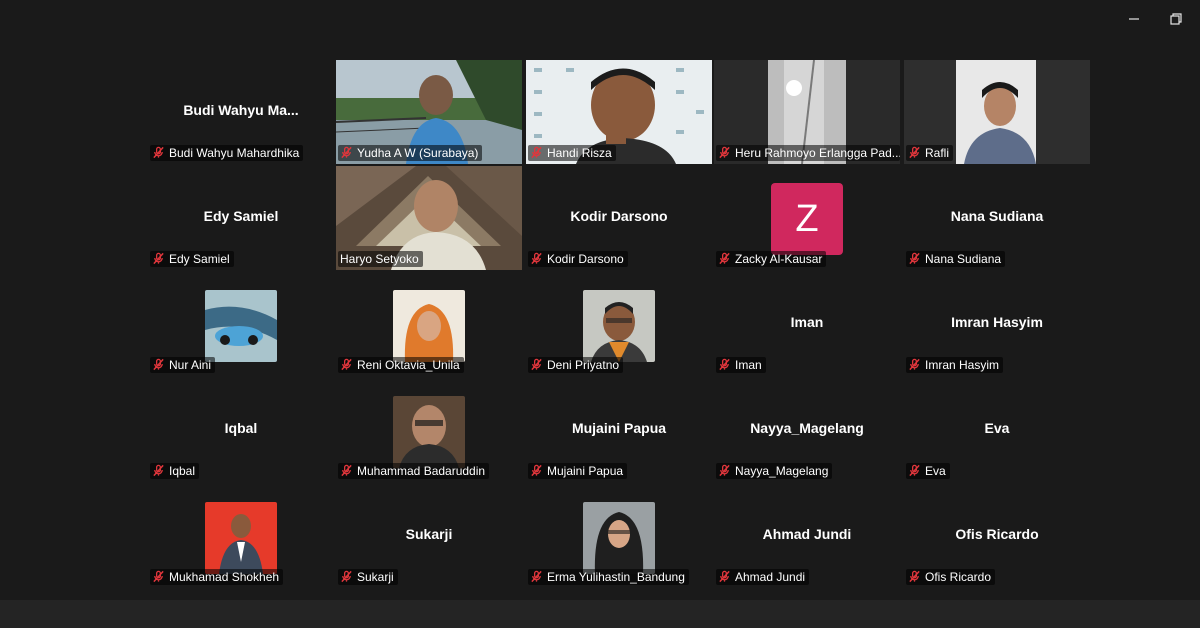  What do you see at coordinates (771, 259) in the screenshot?
I see `participant-name-tag: Zacky Al-Kausar` at bounding box center [771, 259].